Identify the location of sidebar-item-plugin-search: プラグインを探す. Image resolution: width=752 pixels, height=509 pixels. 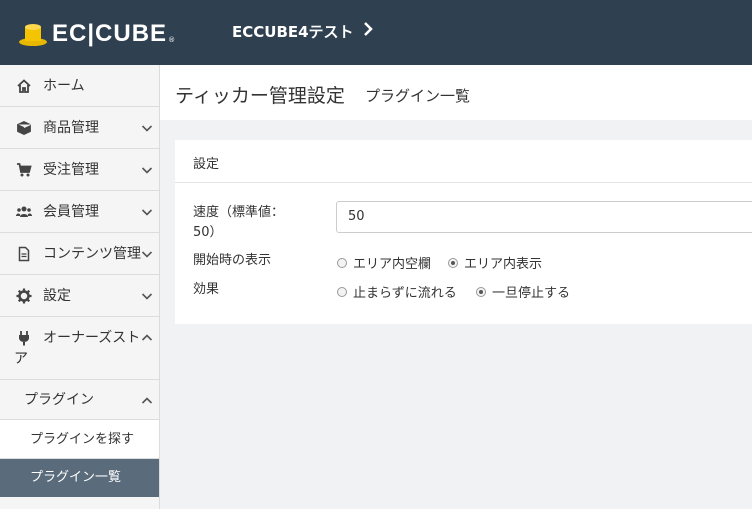
(79, 439).